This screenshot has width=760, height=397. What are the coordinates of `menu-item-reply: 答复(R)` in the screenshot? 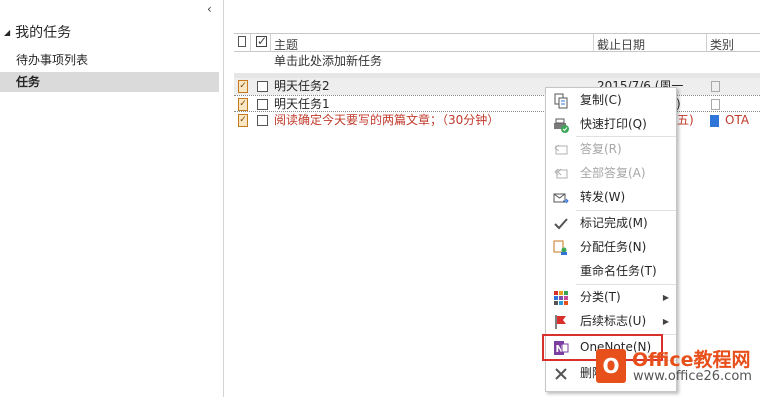 It's located at (612, 149).